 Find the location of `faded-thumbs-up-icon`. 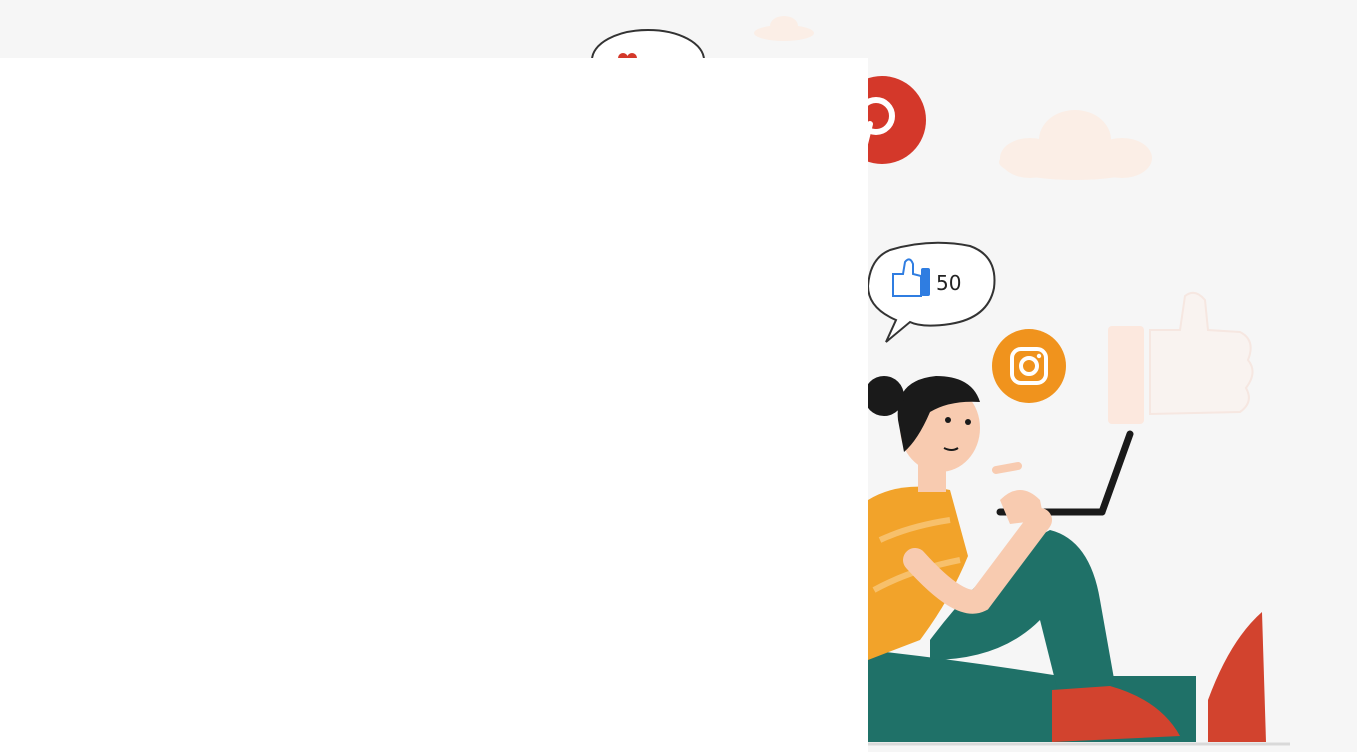

faded-thumbs-up-icon is located at coordinates (1181, 357).